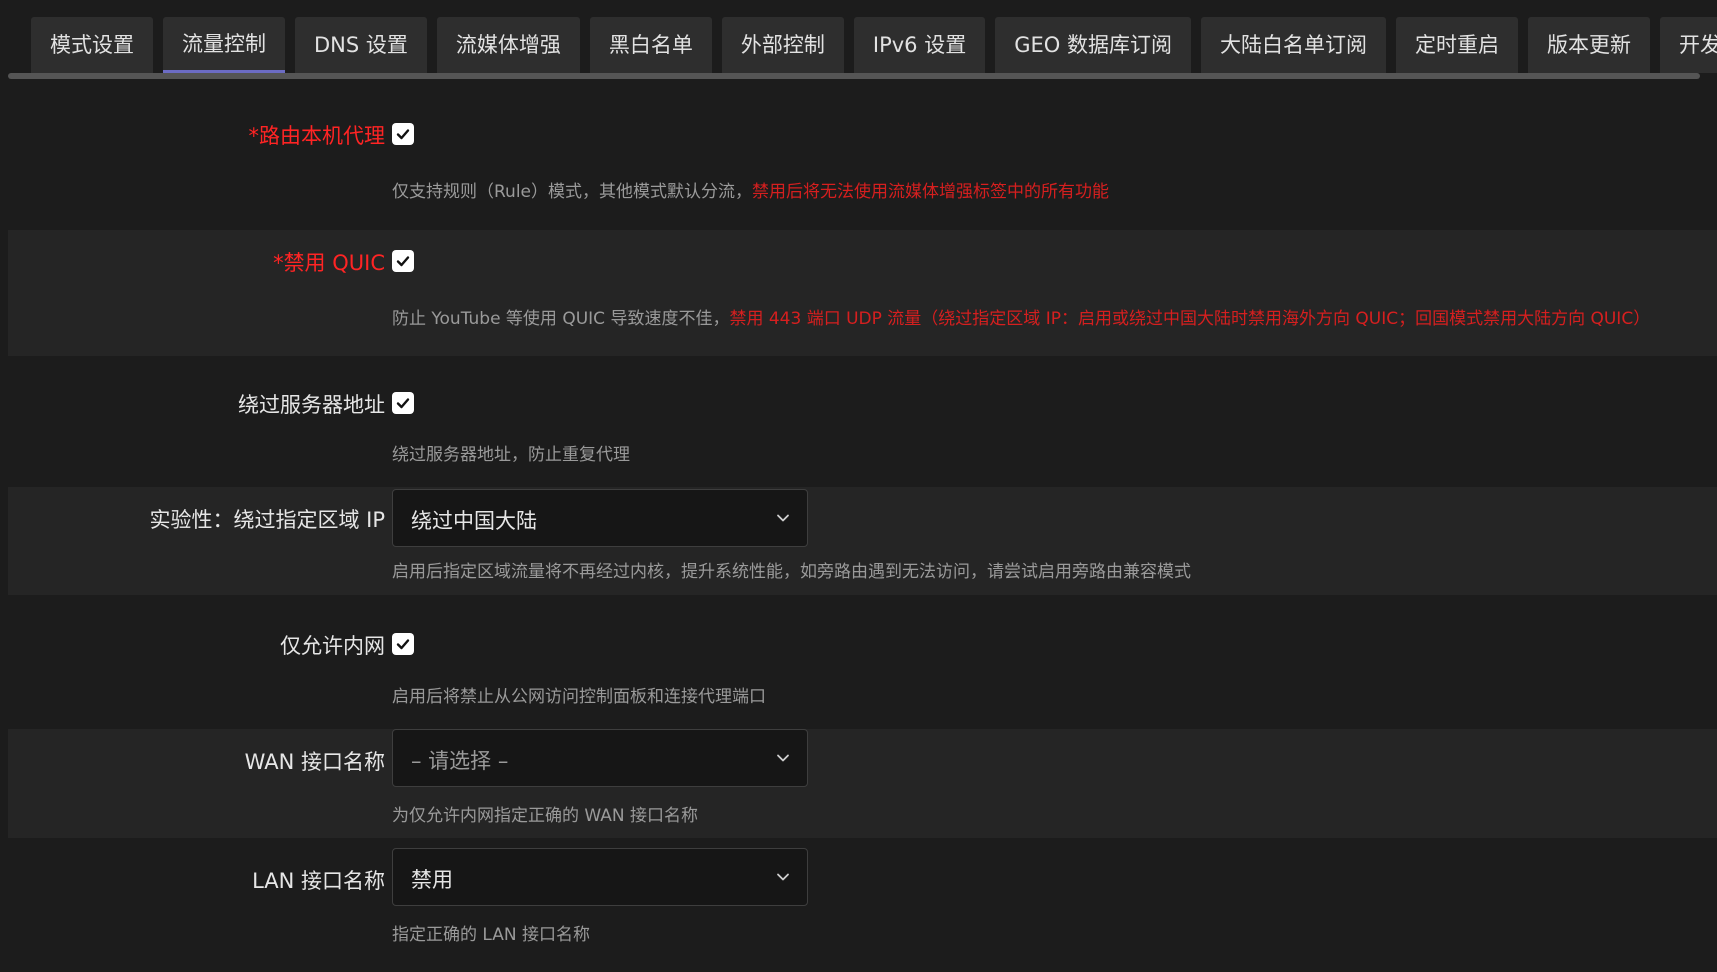 The height and width of the screenshot is (972, 1717). Describe the element at coordinates (1293, 45) in the screenshot. I see `tab-china-whitelist-subscription: 大陆白名单订阅` at that location.